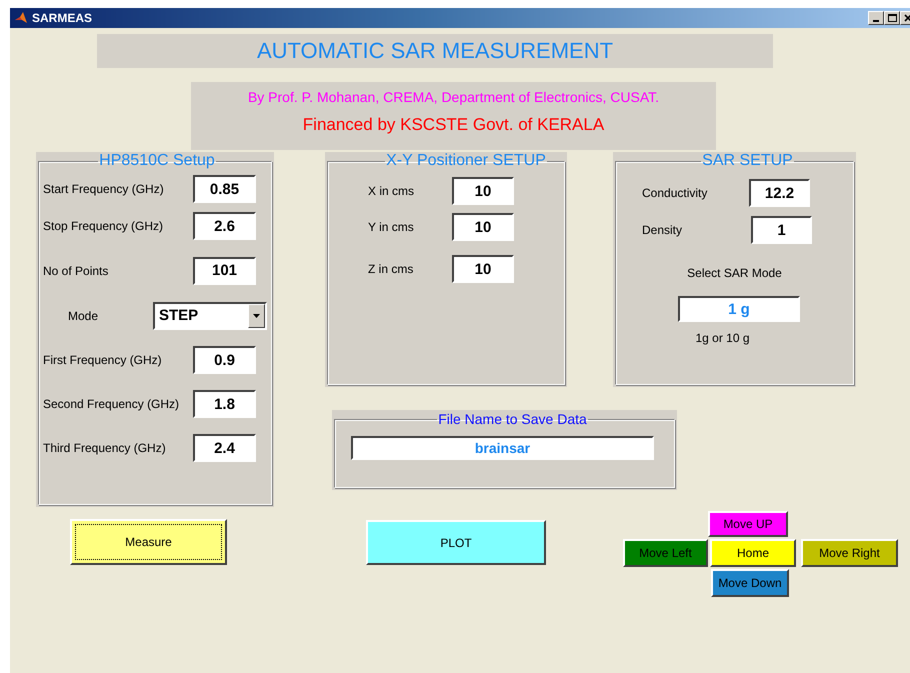  What do you see at coordinates (781, 230) in the screenshot?
I see `input-field: 1` at bounding box center [781, 230].